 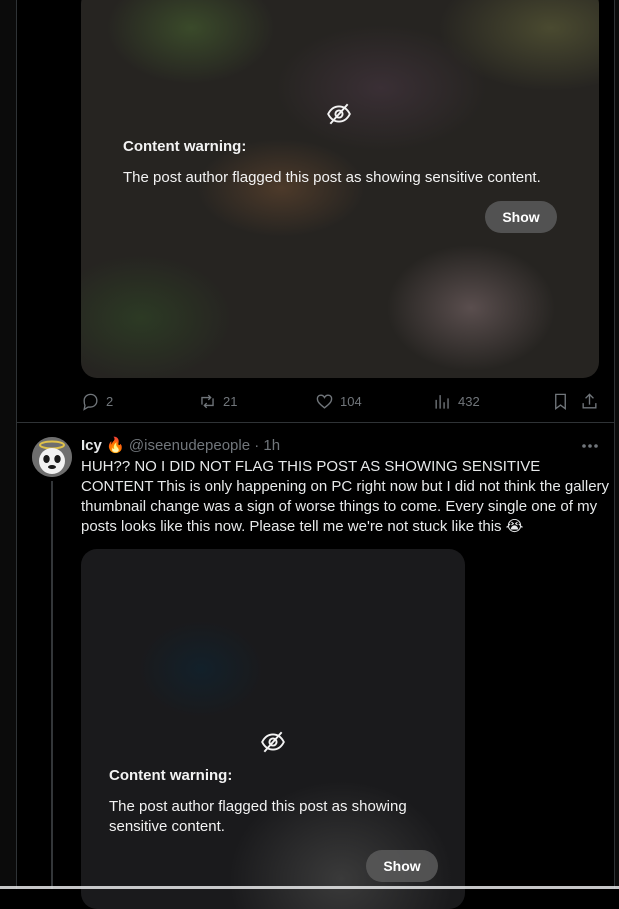 I want to click on repost-icon, so click(x=207, y=401).